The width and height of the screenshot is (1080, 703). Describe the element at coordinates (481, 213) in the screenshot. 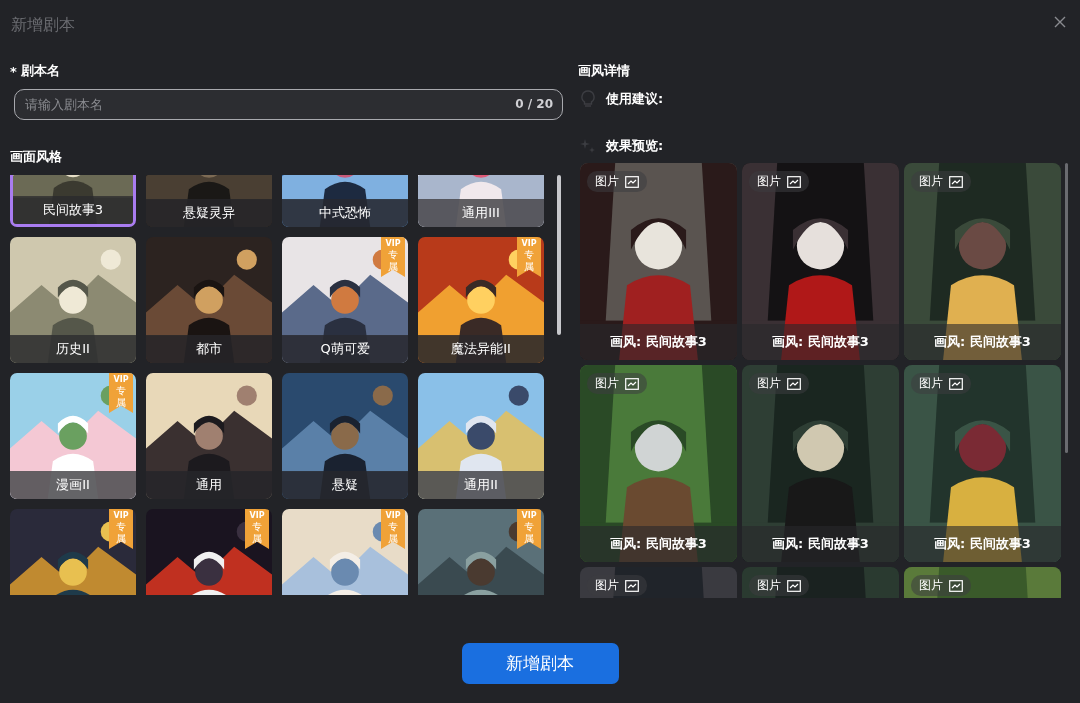

I see `style-name: 通用III` at that location.